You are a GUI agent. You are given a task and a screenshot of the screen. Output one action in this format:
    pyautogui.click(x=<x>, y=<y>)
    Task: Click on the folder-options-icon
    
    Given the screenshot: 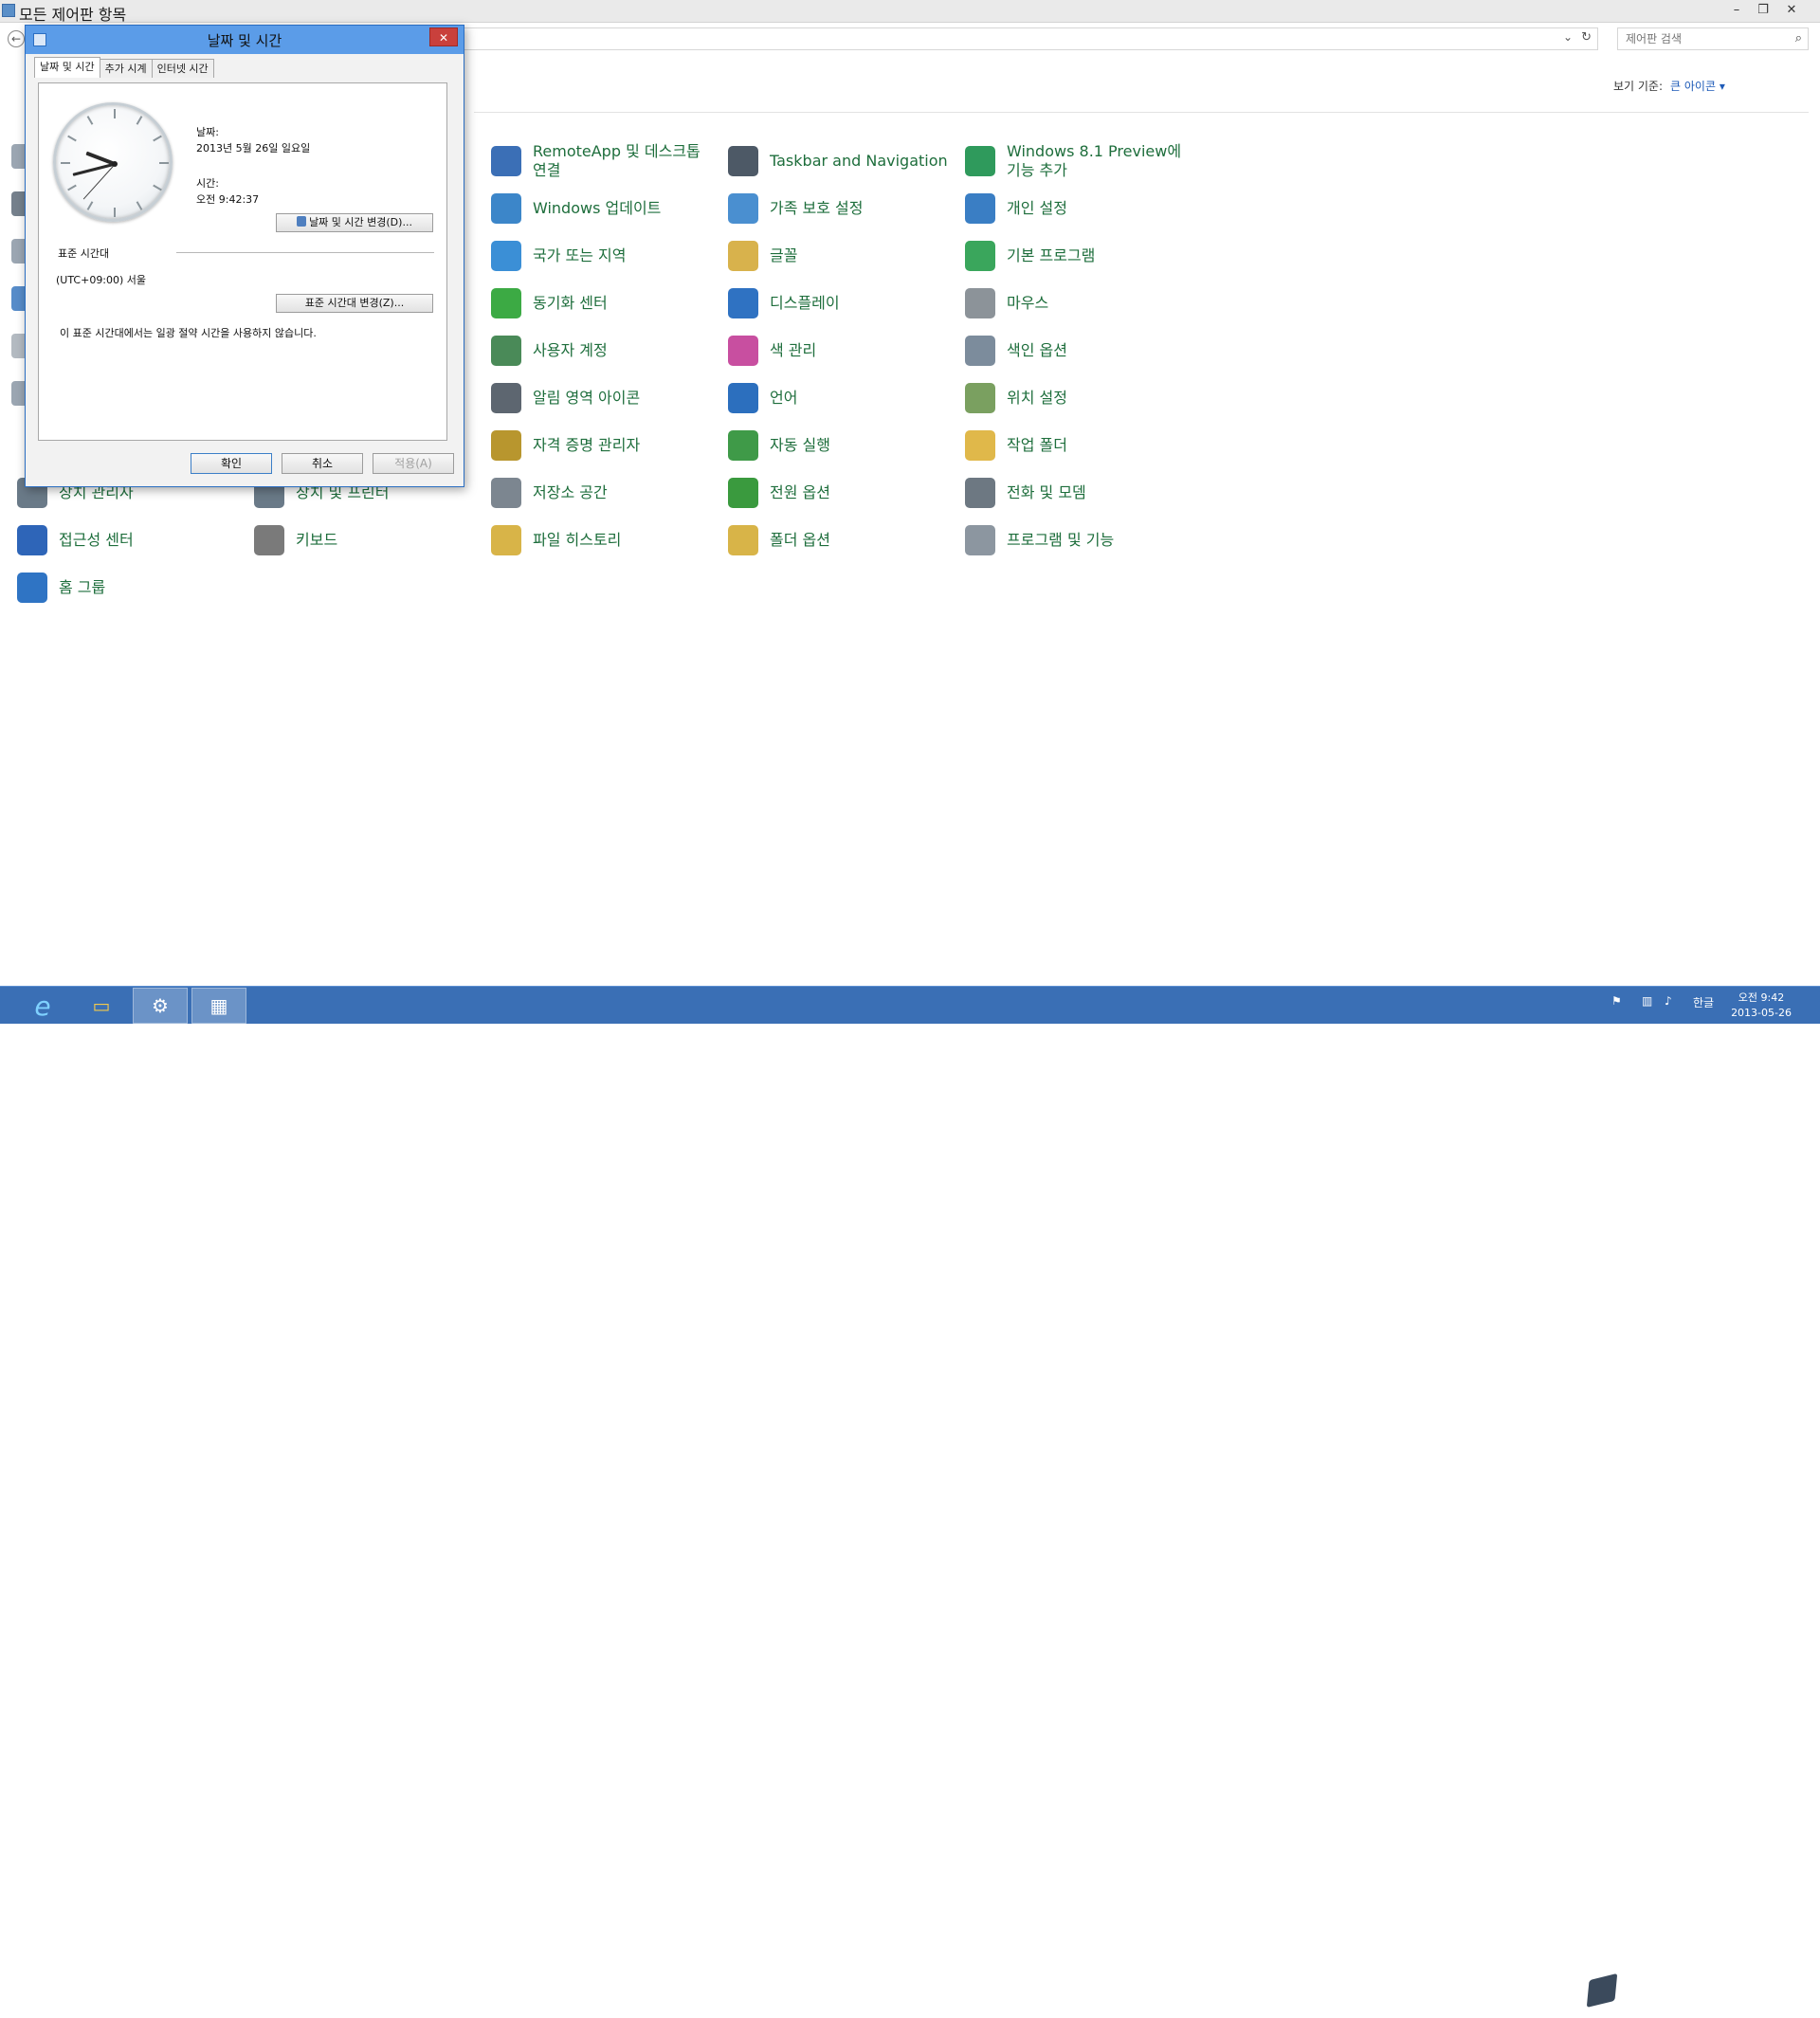 What is the action you would take?
    pyautogui.click(x=743, y=540)
    